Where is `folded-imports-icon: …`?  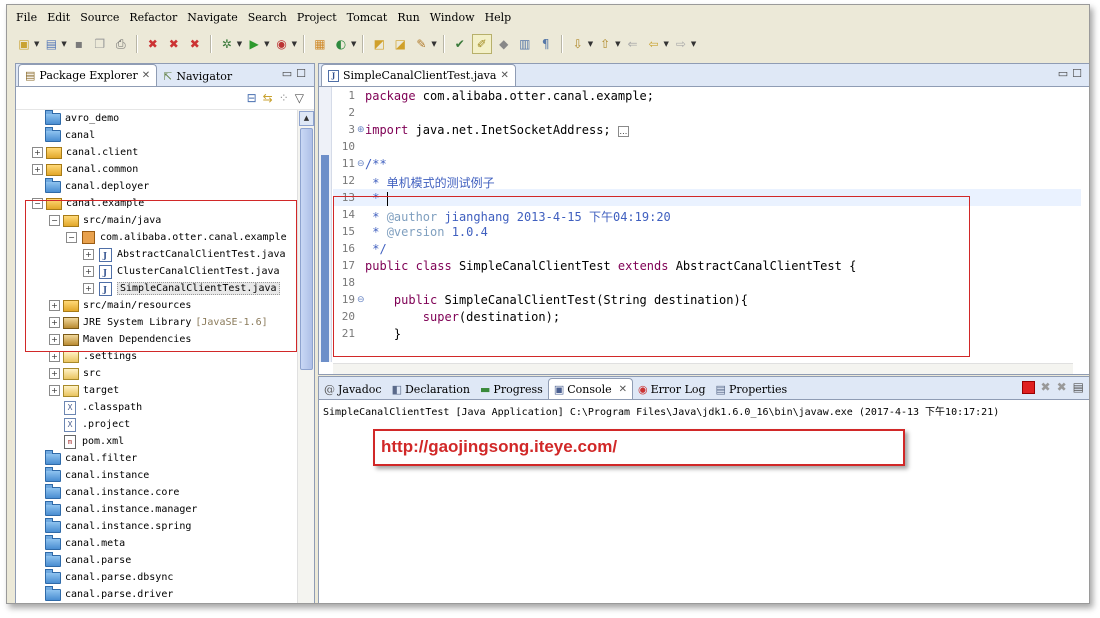
folded-imports-icon: … is located at coordinates (623, 131).